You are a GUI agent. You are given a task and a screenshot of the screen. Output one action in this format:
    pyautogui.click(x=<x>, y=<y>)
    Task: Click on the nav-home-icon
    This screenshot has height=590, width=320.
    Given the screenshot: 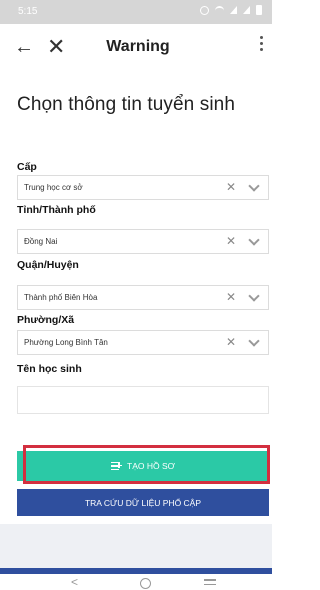 What is the action you would take?
    pyautogui.click(x=145, y=583)
    